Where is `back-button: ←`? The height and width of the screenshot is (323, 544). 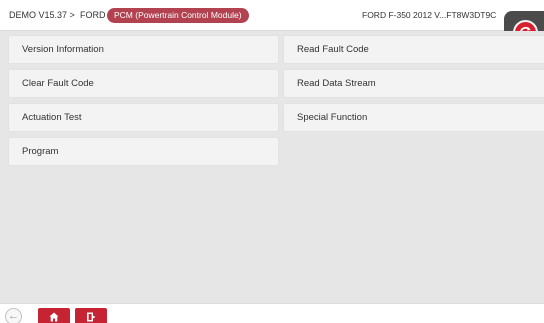
back-button: ← is located at coordinates (13, 315).